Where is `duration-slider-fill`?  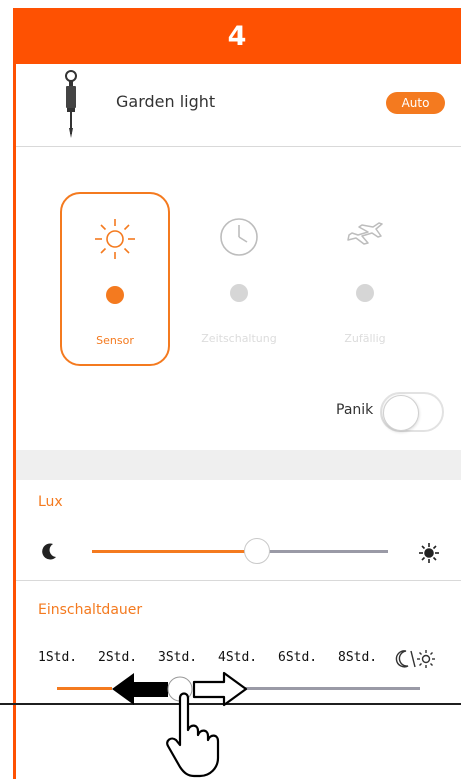 duration-slider-fill is located at coordinates (84, 688).